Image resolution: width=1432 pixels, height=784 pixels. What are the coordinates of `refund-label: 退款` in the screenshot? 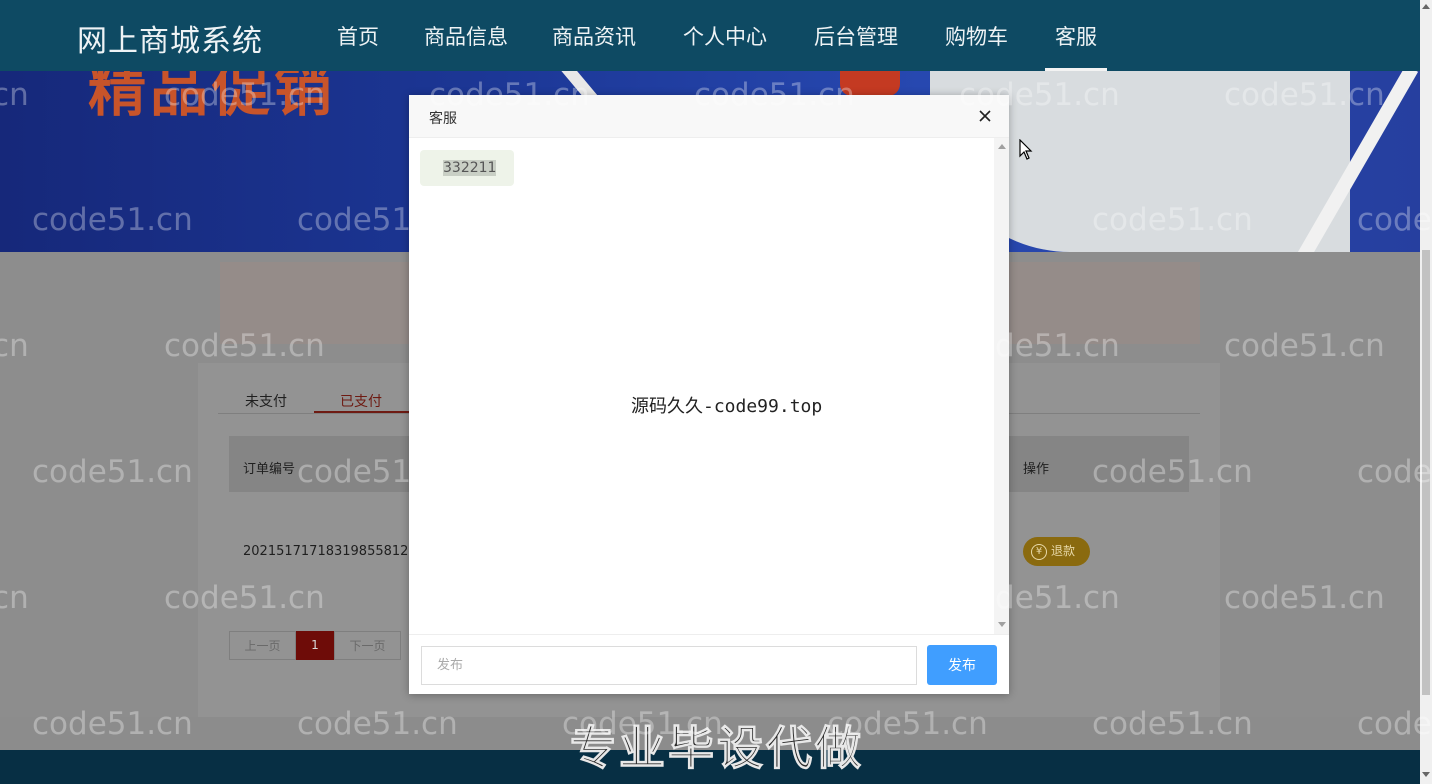 It's located at (1063, 551).